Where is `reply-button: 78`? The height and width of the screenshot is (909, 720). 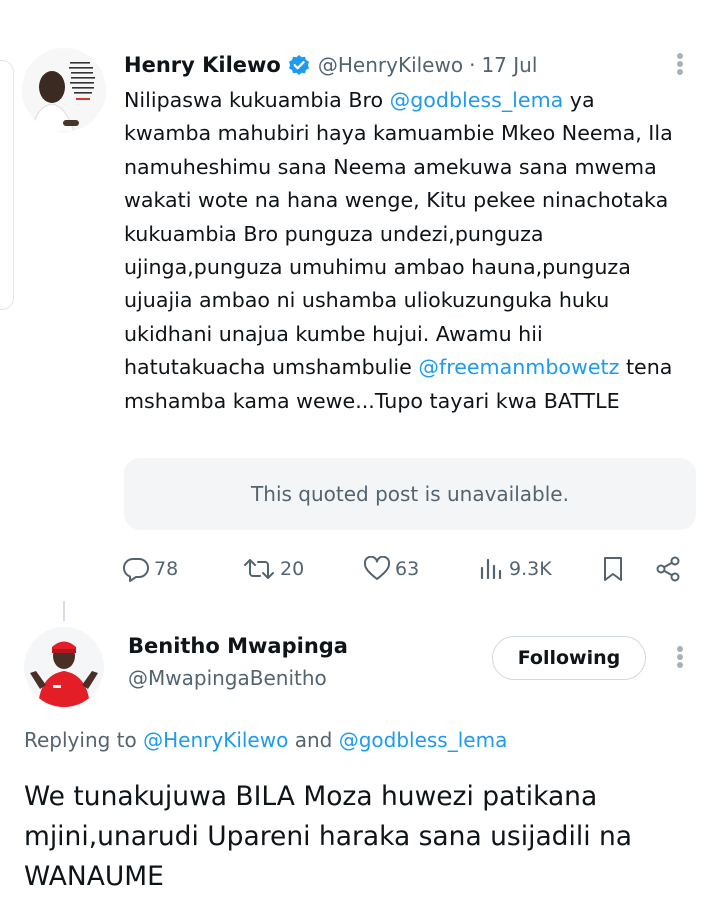 reply-button: 78 is located at coordinates (150, 569).